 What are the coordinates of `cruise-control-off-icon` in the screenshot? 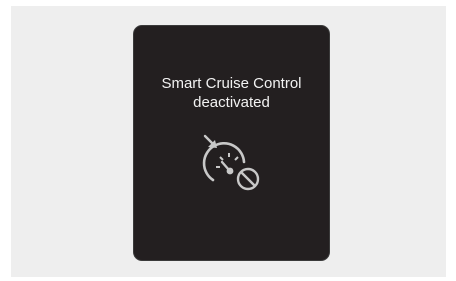 It's located at (231, 162).